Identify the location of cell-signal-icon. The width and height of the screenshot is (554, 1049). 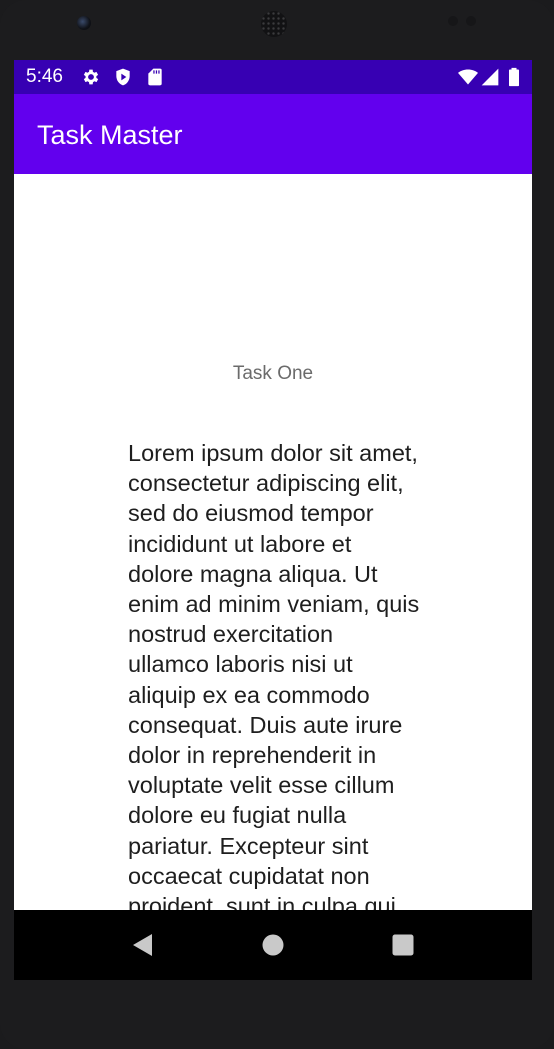
(490, 77).